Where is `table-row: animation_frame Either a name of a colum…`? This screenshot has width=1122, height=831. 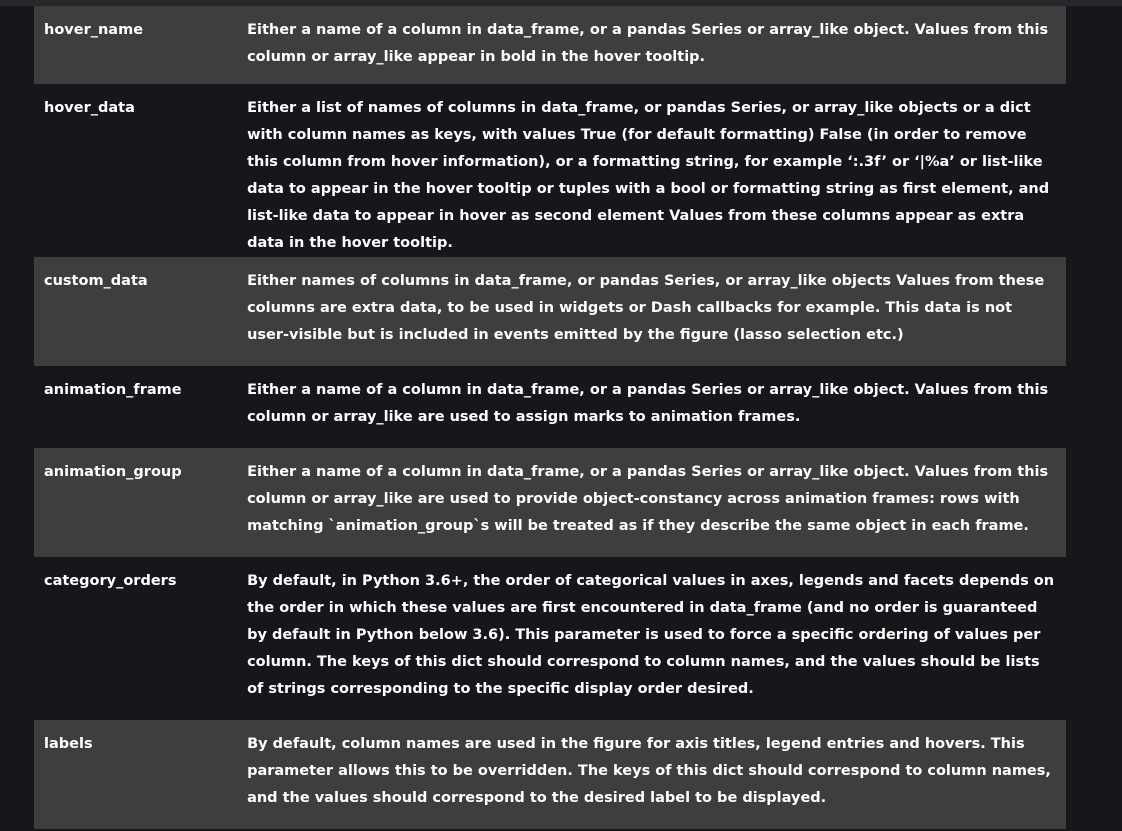 table-row: animation_frame Either a name of a colum… is located at coordinates (550, 407).